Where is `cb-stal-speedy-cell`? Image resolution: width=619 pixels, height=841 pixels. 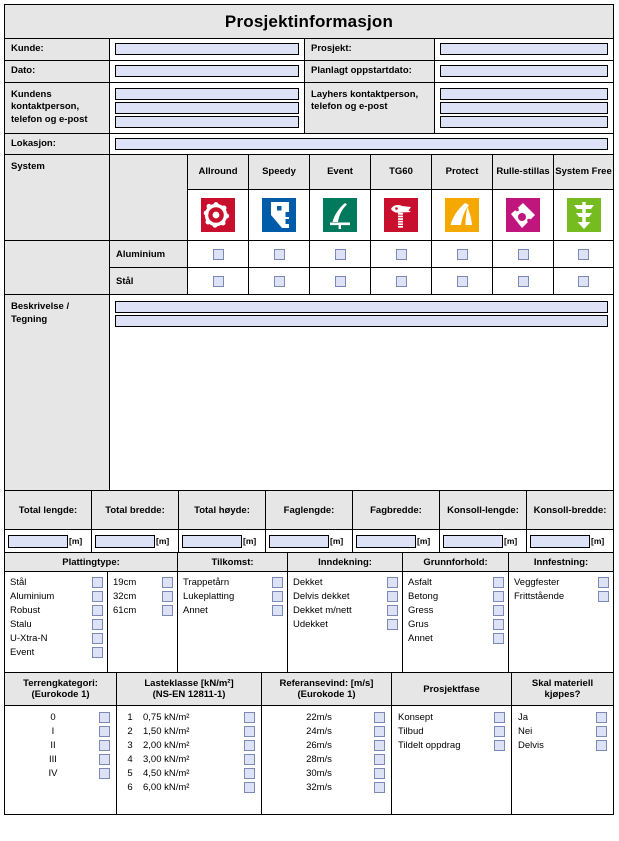 cb-stal-speedy-cell is located at coordinates (279, 281).